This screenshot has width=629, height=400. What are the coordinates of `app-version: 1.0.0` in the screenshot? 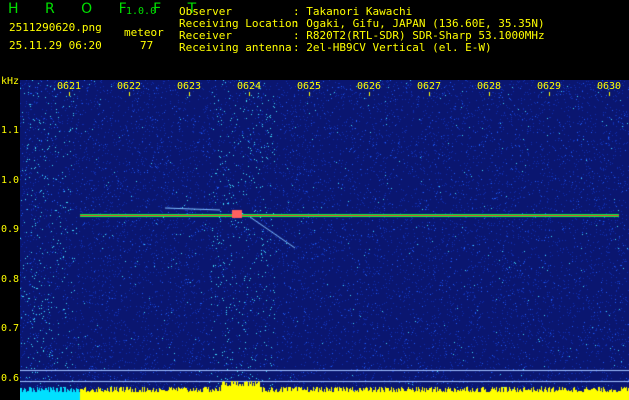 It's located at (141, 11).